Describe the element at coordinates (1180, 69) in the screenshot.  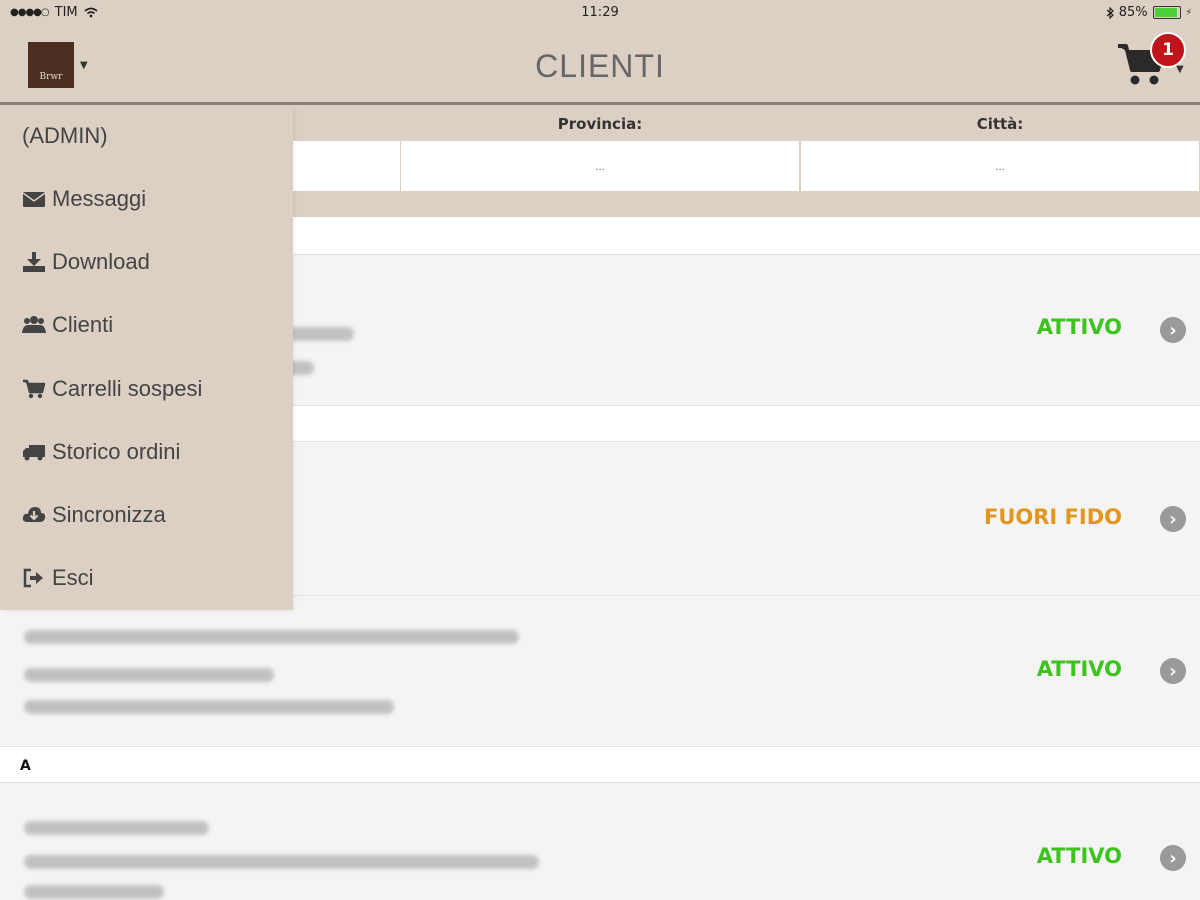
I see `cart-chevron-down-icon: ▼` at that location.